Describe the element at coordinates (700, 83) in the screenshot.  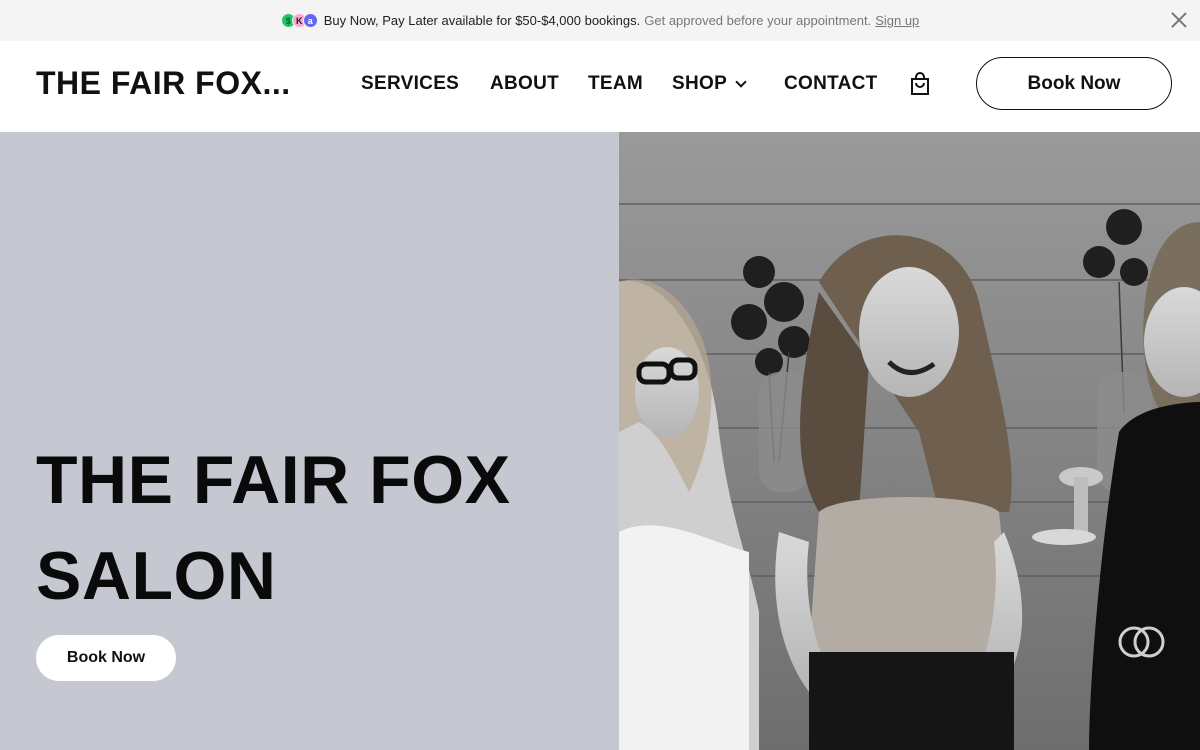
I see `nav-shop-label: SHOP` at that location.